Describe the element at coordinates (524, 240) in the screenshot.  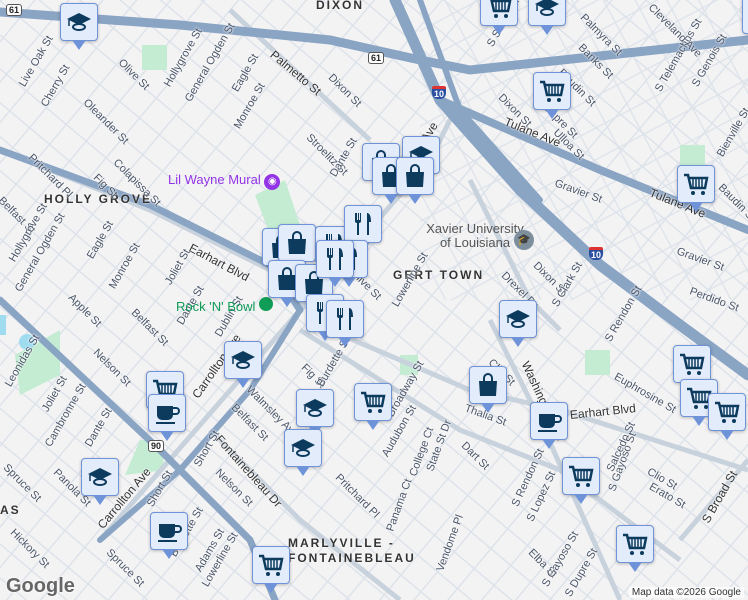
I see `school-icon: 🎓` at that location.